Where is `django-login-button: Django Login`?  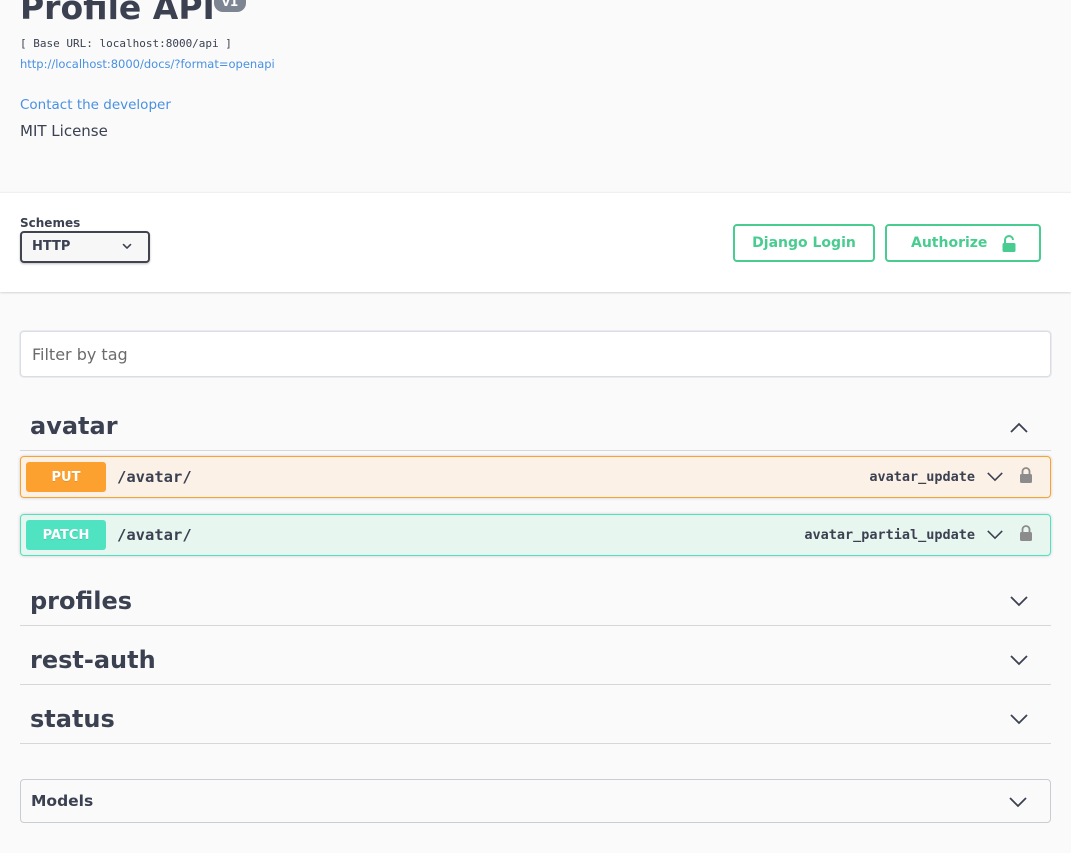 django-login-button: Django Login is located at coordinates (804, 243).